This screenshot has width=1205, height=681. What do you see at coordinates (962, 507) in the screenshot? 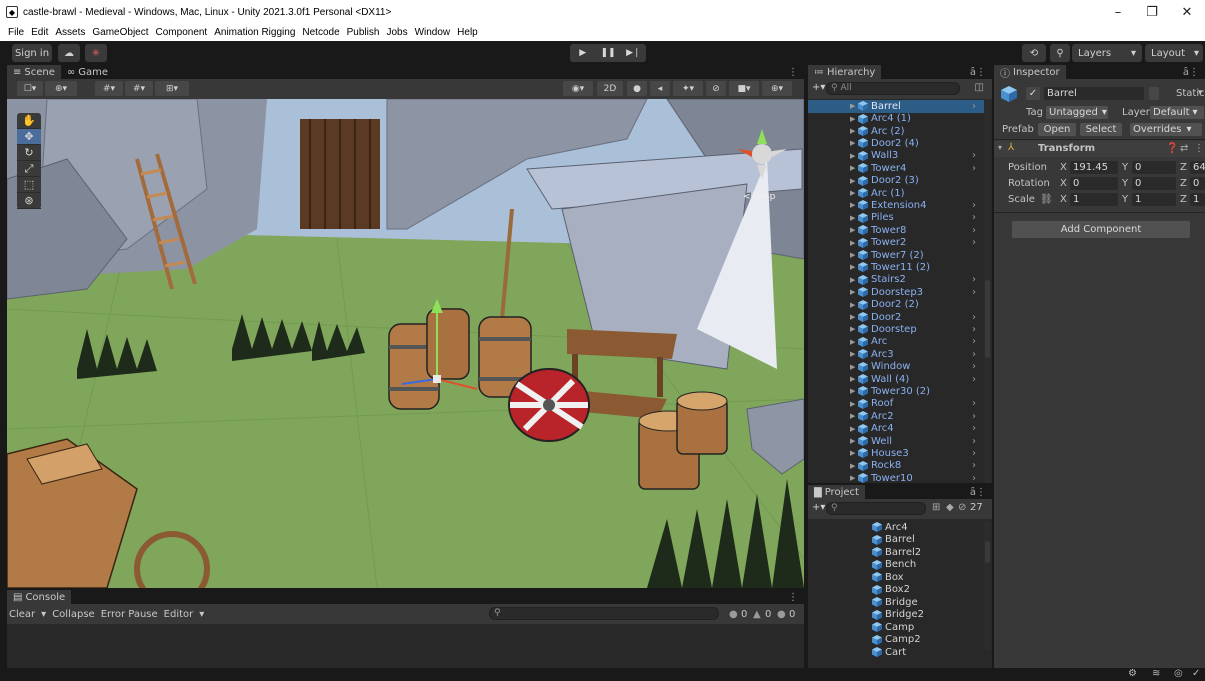
I see `hidden-packages-icon: ⊘` at bounding box center [962, 507].